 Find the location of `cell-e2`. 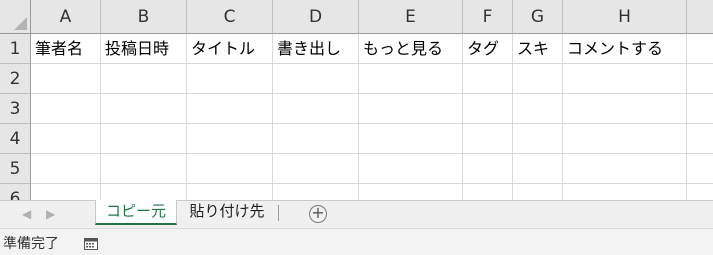

cell-e2 is located at coordinates (411, 79).